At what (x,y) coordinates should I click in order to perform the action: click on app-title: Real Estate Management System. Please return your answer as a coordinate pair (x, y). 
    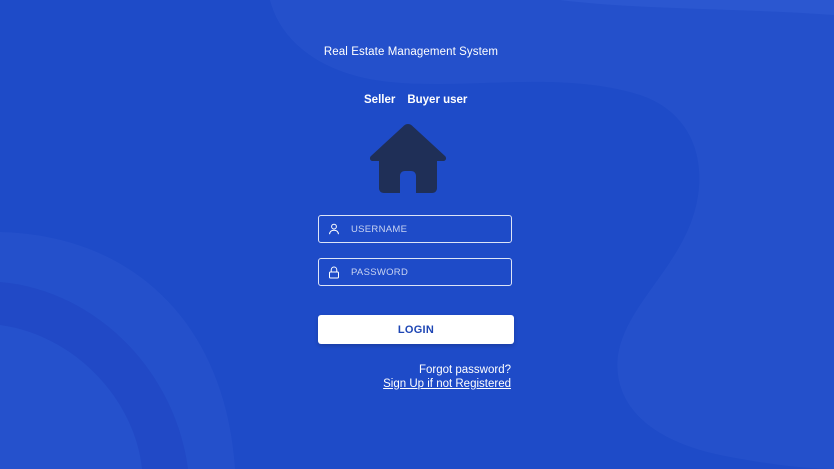
    Looking at the image, I should click on (417, 52).